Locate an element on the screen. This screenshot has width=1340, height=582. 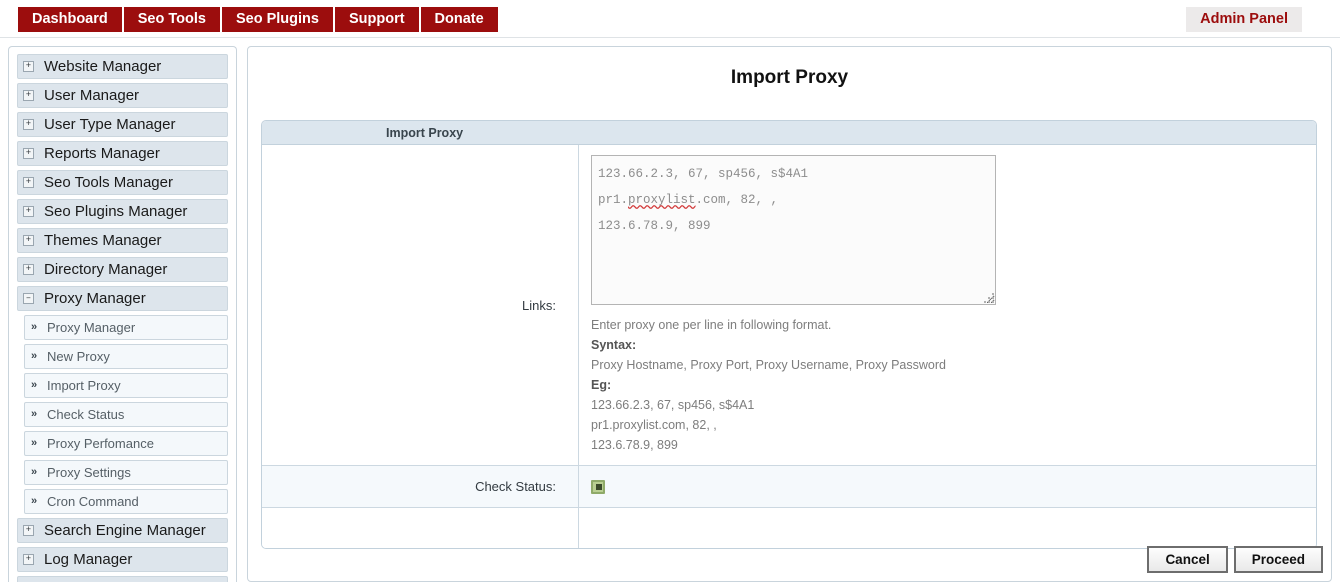
hint-eg-line-2: pr1.proxylist.com, 82, , is located at coordinates (654, 425).